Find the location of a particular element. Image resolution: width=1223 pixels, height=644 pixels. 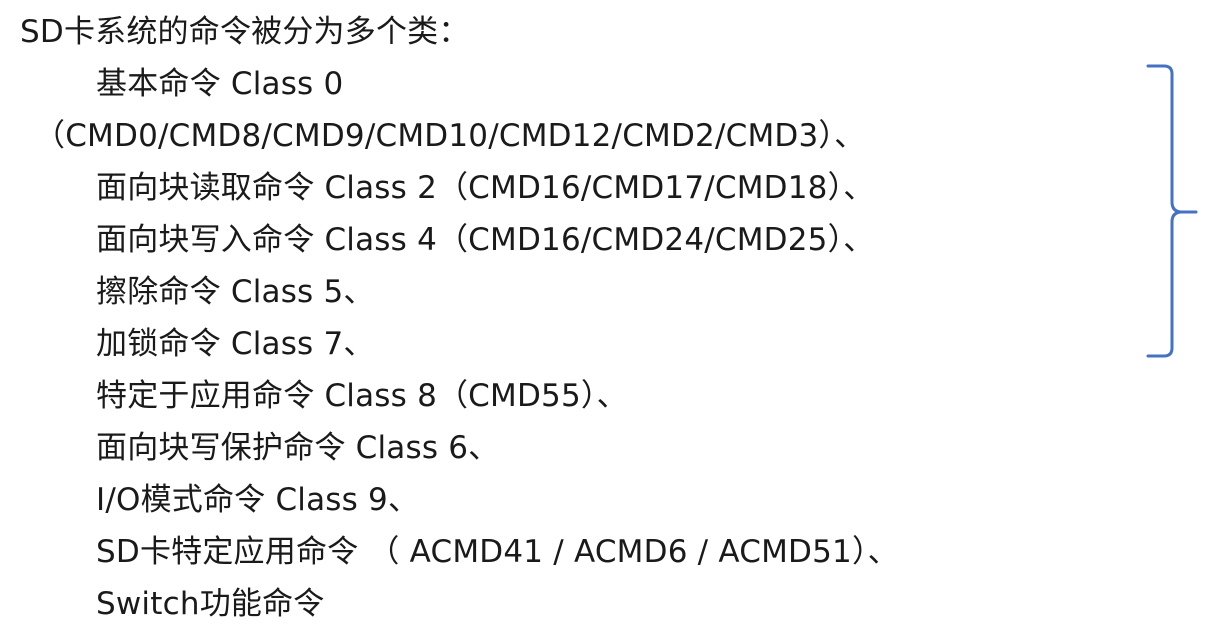

list-item-class-6: 面向块写保护命令 Class 6、 is located at coordinates (298, 448).